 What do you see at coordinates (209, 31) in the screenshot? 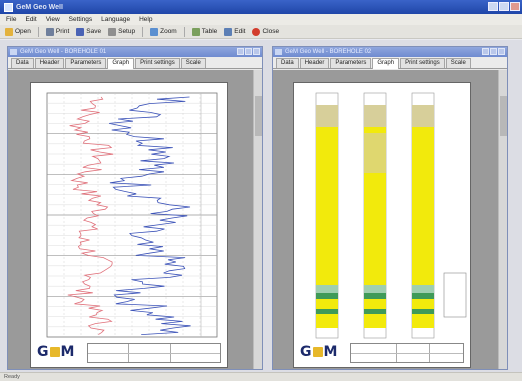
I see `table-label: Table` at bounding box center [209, 31].